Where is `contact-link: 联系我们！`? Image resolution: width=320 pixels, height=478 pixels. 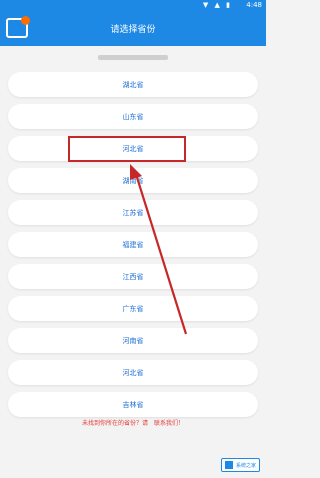
contact-link: 联系我们！ is located at coordinates (169, 423).